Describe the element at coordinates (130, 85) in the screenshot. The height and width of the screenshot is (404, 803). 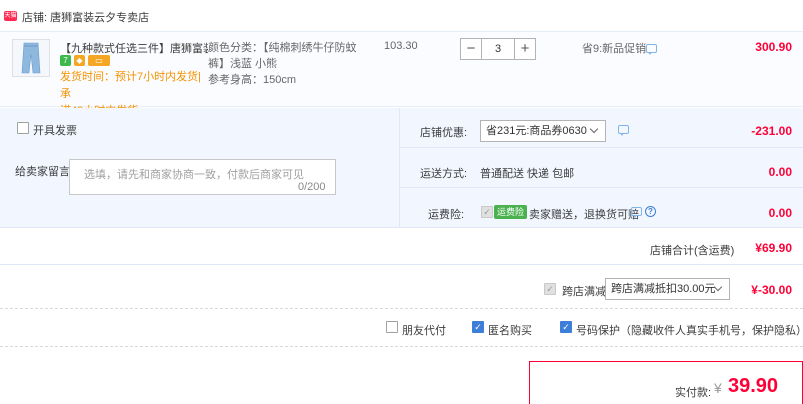
I see `shipping-time-line1: 发货时间：预计7小时内发货|承` at that location.